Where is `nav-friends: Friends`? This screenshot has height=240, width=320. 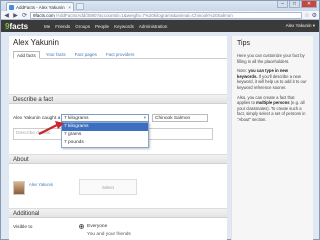
nav-friends: Friends is located at coordinates (62, 26).